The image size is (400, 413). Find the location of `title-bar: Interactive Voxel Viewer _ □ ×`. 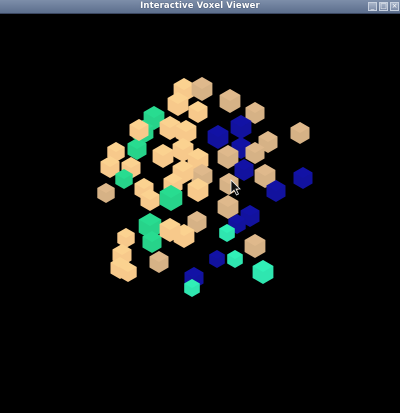

title-bar: Interactive Voxel Viewer _ □ × is located at coordinates (200, 7).